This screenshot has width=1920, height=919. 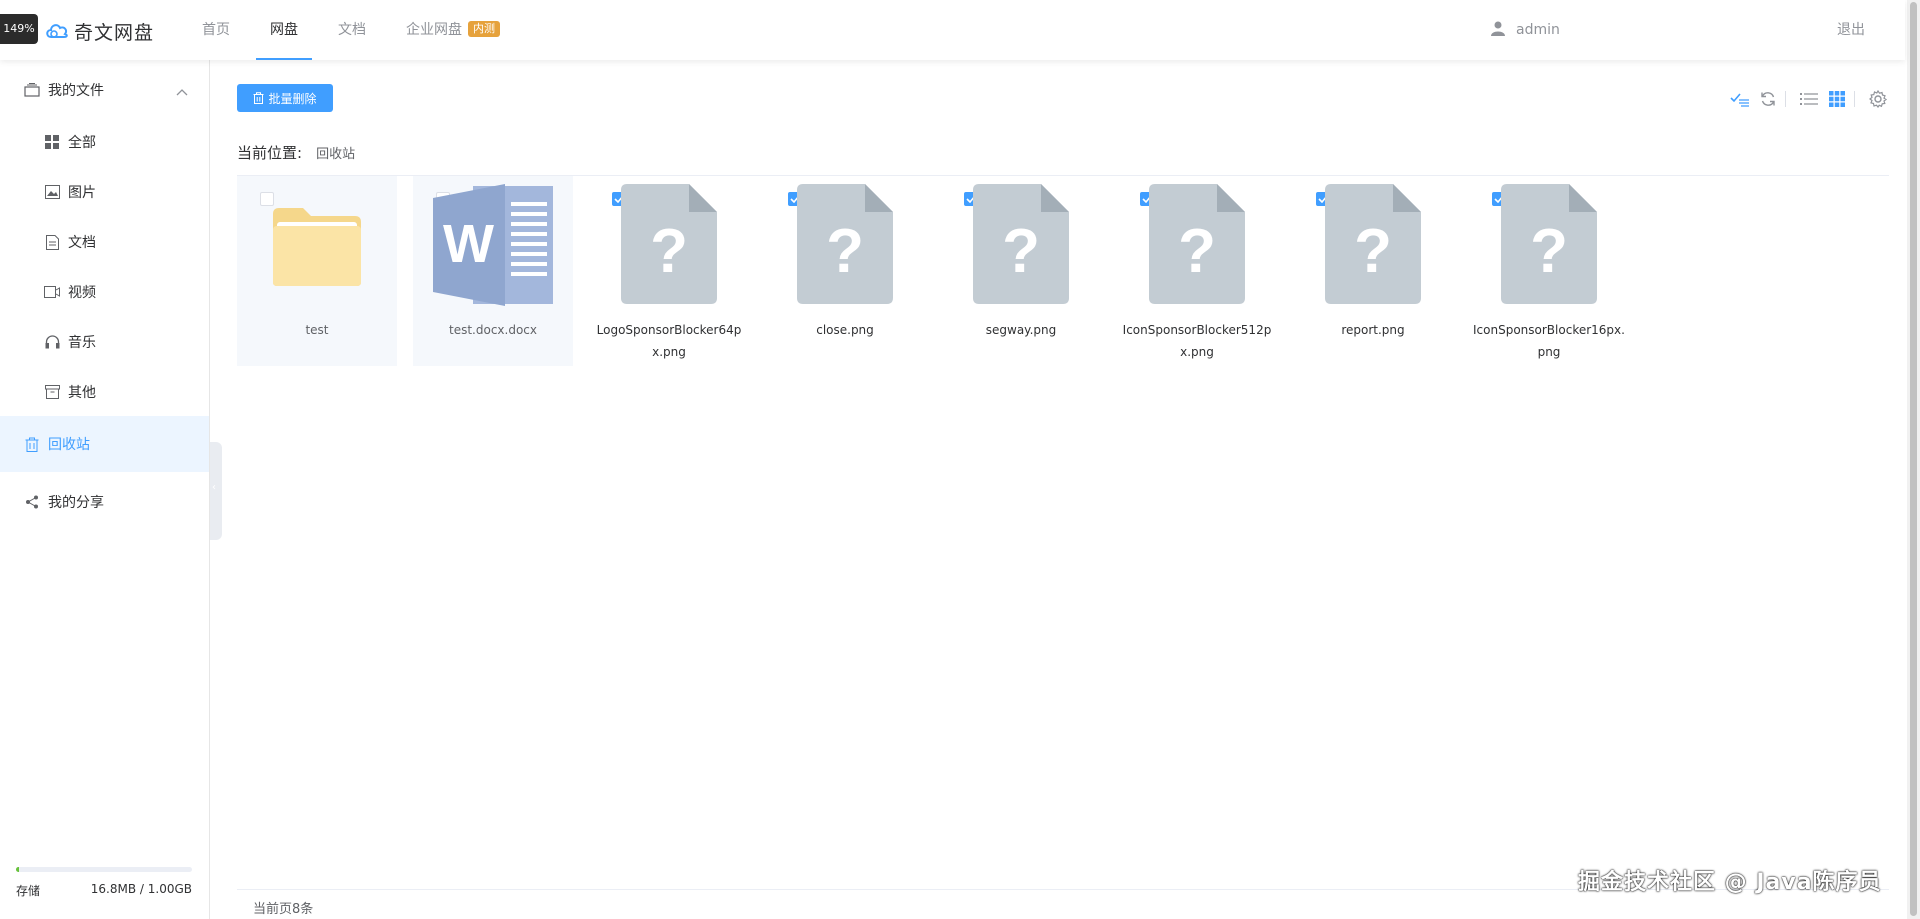 What do you see at coordinates (952, 30) in the screenshot?
I see `top-header: 奇文网盘 首页 网盘 文档 企业网盘 内测 admin 退出` at bounding box center [952, 30].